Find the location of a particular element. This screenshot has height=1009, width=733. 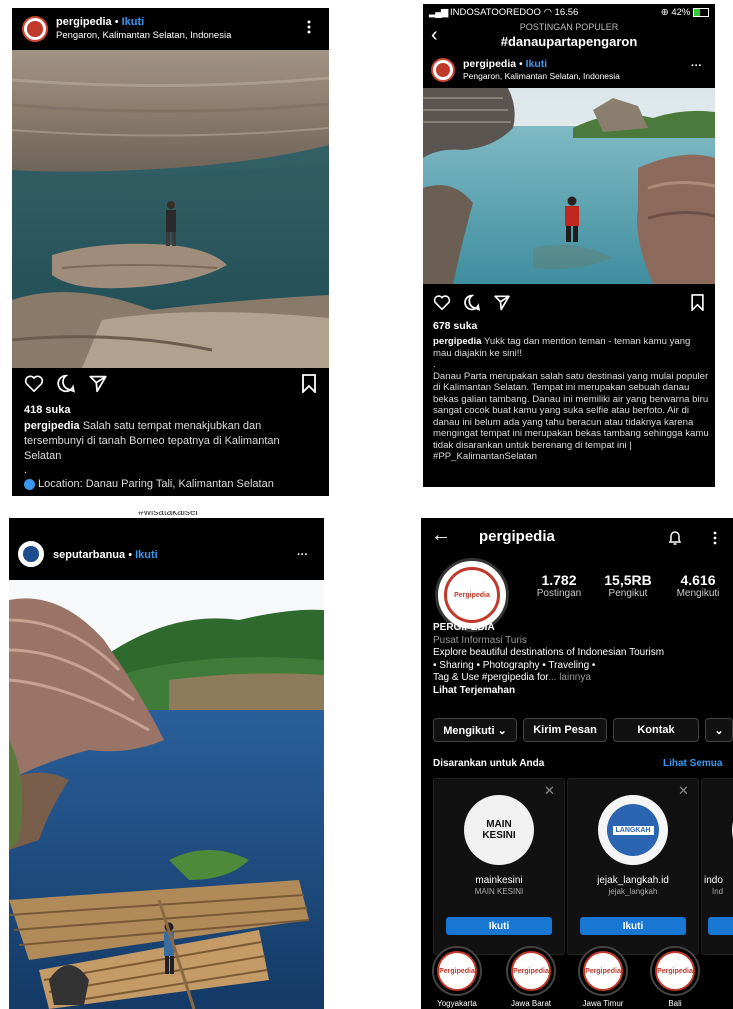

suggestion-avatar: LANGKAH is located at coordinates (633, 830).